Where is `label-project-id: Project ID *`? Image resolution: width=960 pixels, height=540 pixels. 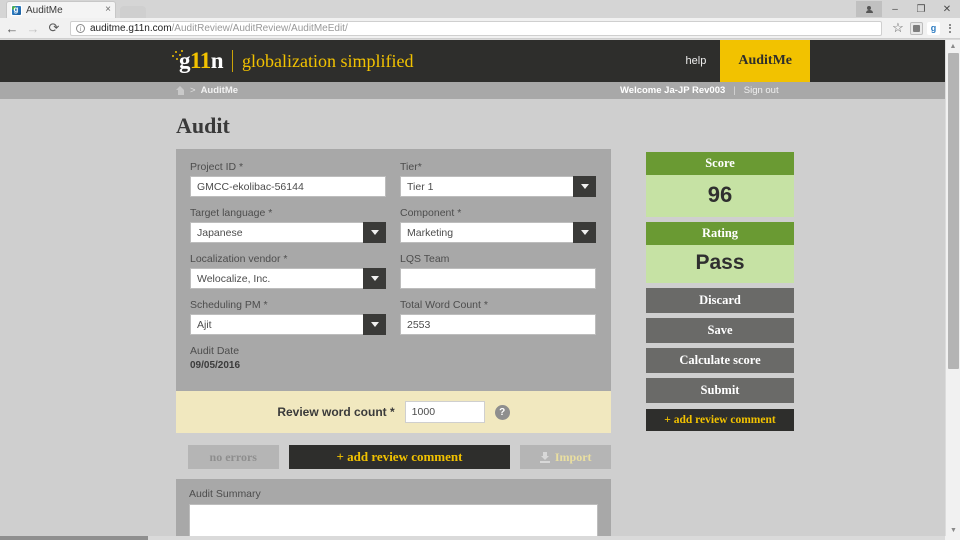 label-project-id: Project ID * is located at coordinates (217, 167).